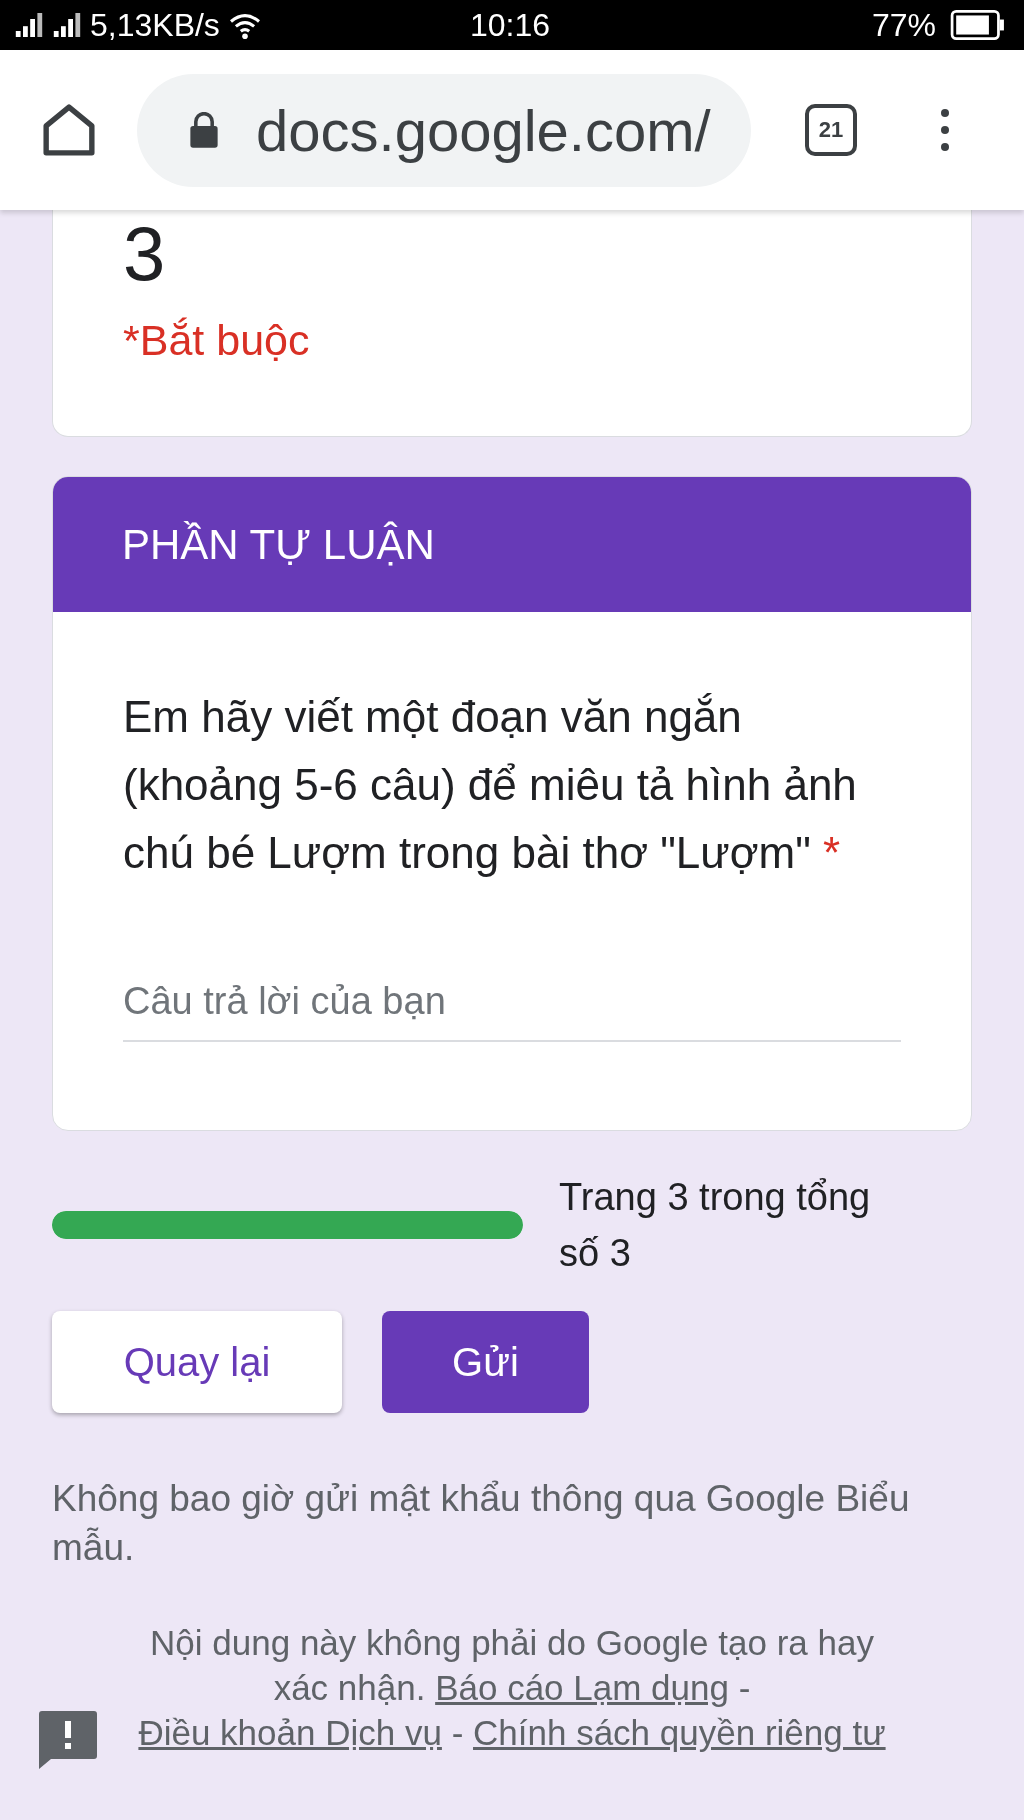 This screenshot has width=1024, height=1820. I want to click on lock-icon, so click(204, 130).